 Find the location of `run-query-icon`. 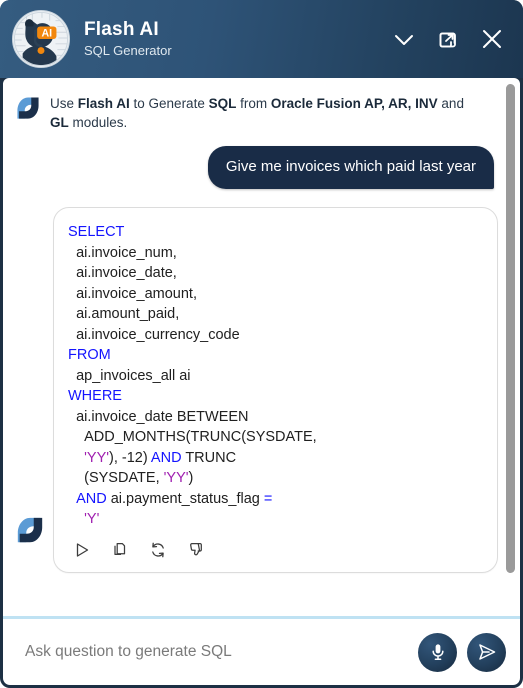

run-query-icon is located at coordinates (82, 550).